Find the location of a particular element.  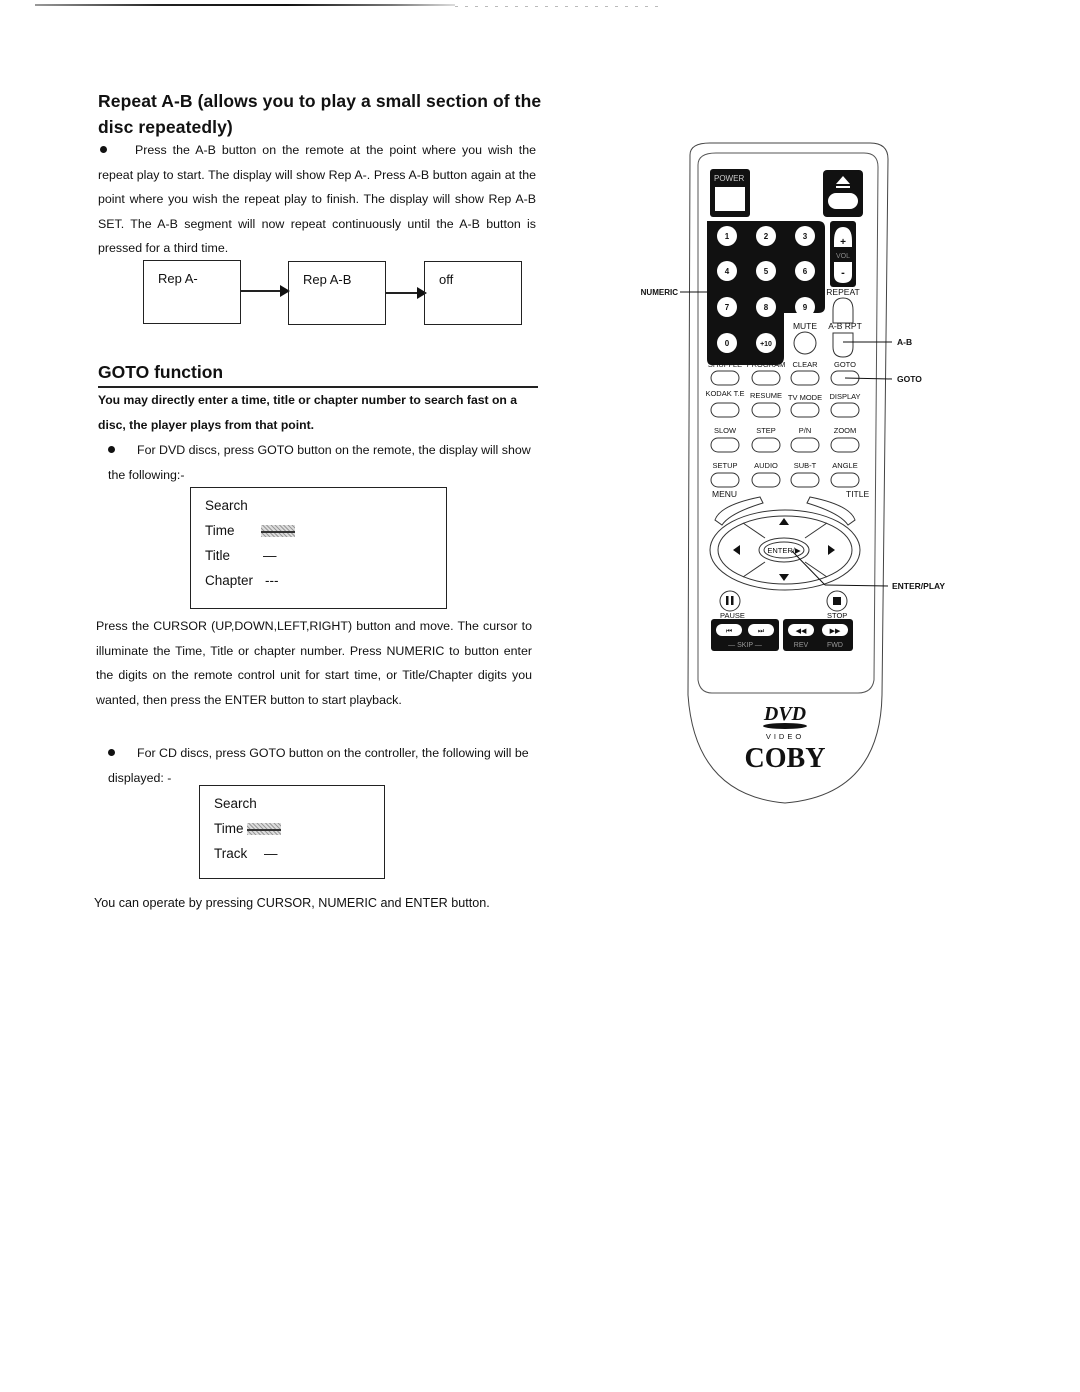

scan-artifact-line is located at coordinates (245, 5).